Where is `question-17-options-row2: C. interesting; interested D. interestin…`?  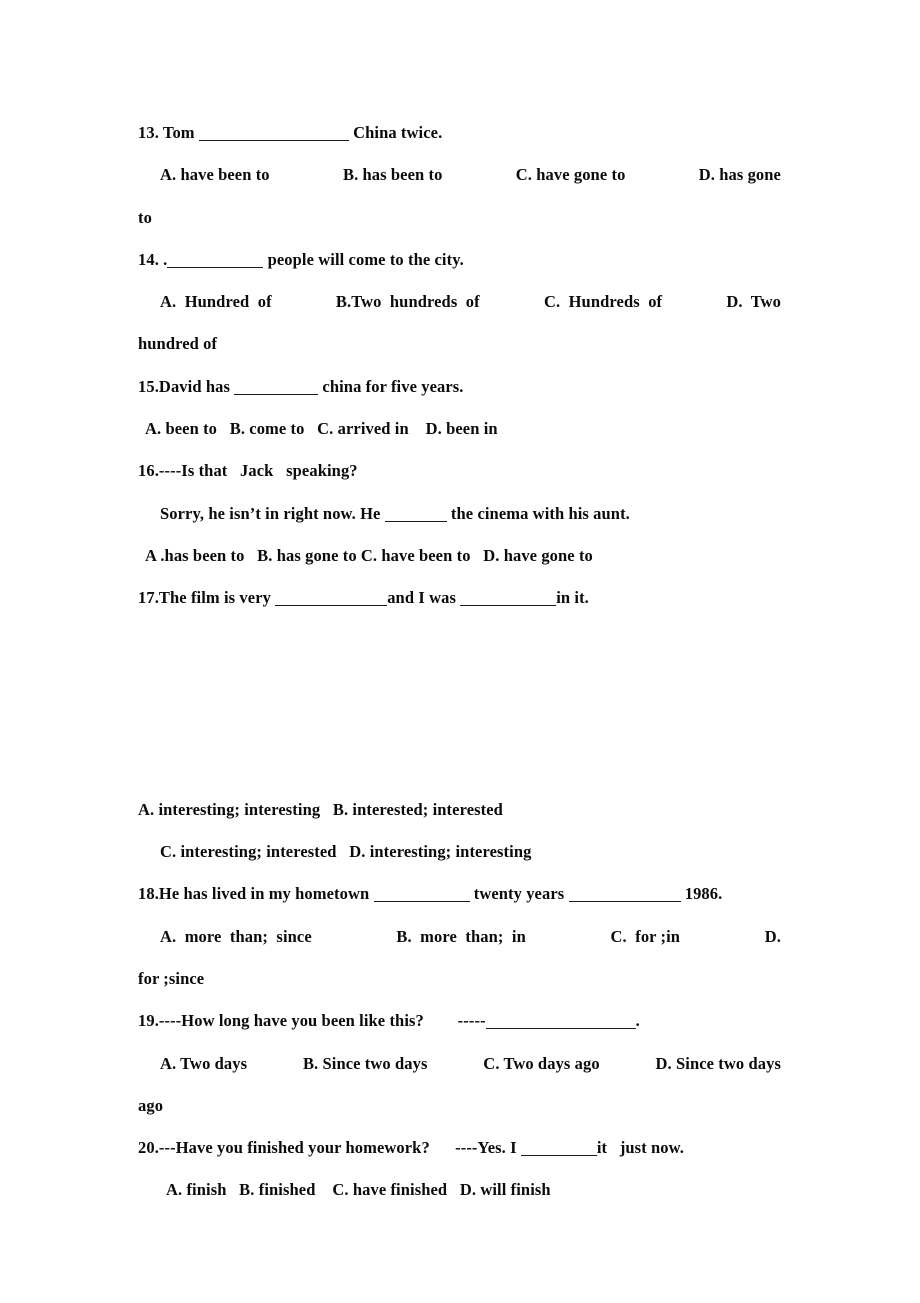
question-17-options-row2: C. interesting; interested D. interestin… is located at coordinates (459, 852).